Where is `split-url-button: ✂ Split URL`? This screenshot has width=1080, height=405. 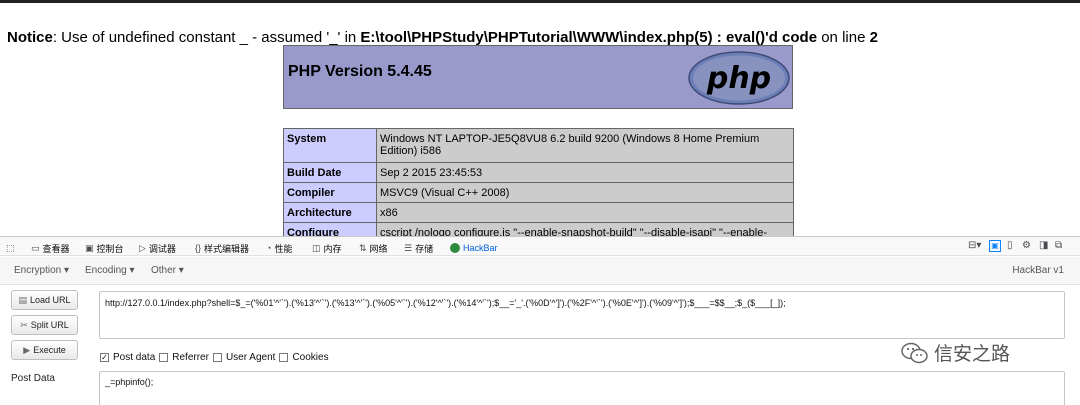 split-url-button: ✂ Split URL is located at coordinates (44, 325).